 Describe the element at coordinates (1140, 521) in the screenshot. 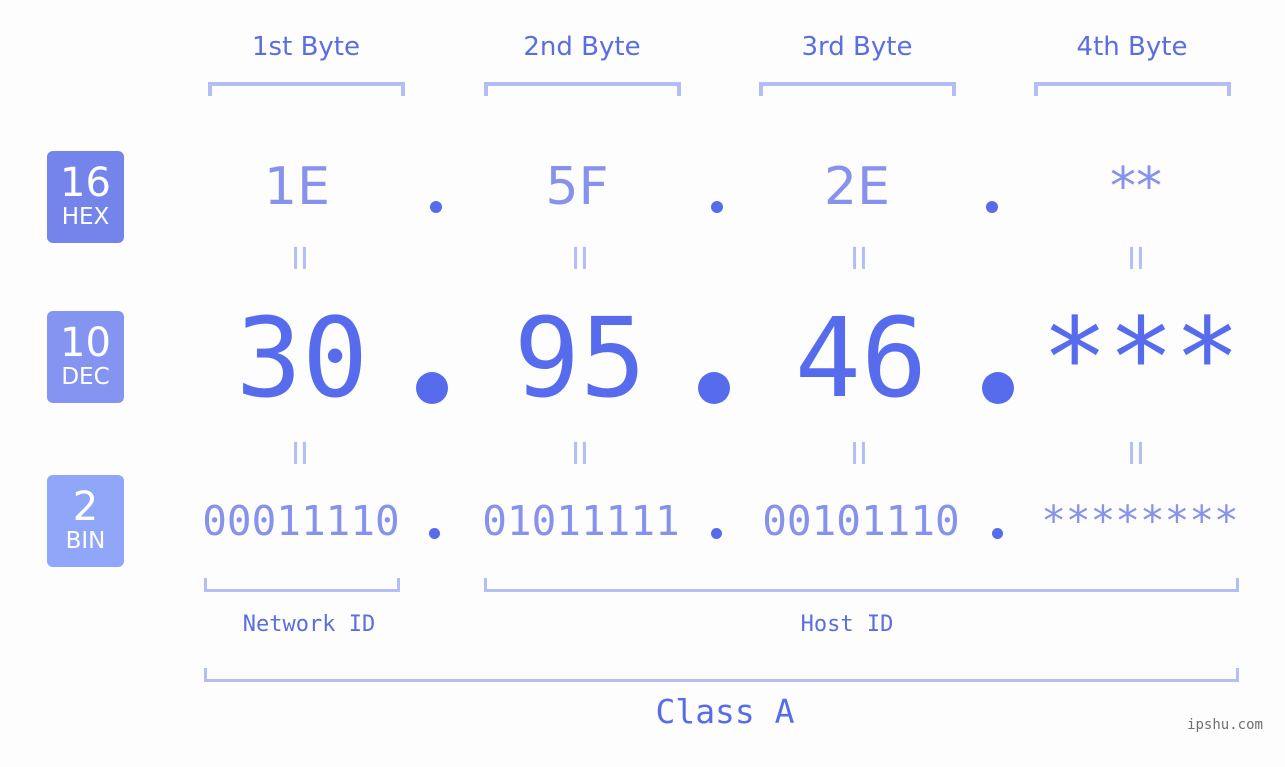

I see `bin-value-4: ********` at that location.